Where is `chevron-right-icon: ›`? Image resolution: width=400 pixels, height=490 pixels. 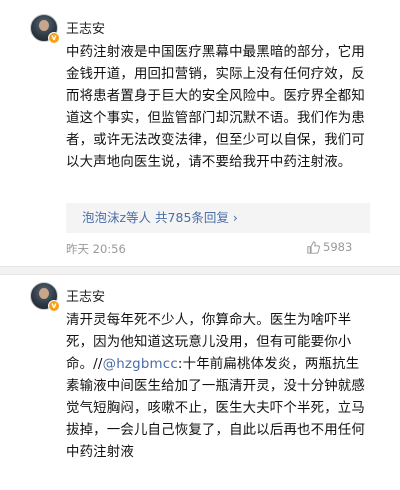 chevron-right-icon: › is located at coordinates (235, 217).